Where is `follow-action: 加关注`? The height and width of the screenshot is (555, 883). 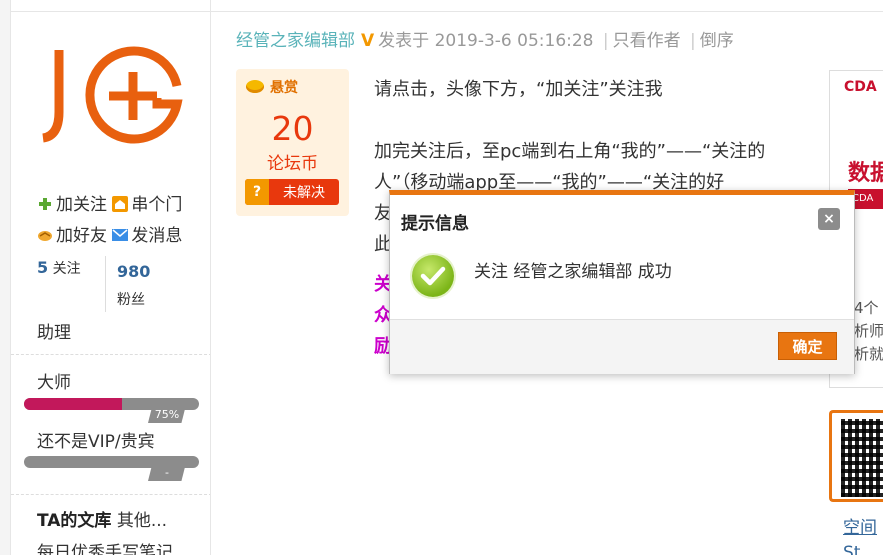
follow-action: 加关注 is located at coordinates (74, 205).